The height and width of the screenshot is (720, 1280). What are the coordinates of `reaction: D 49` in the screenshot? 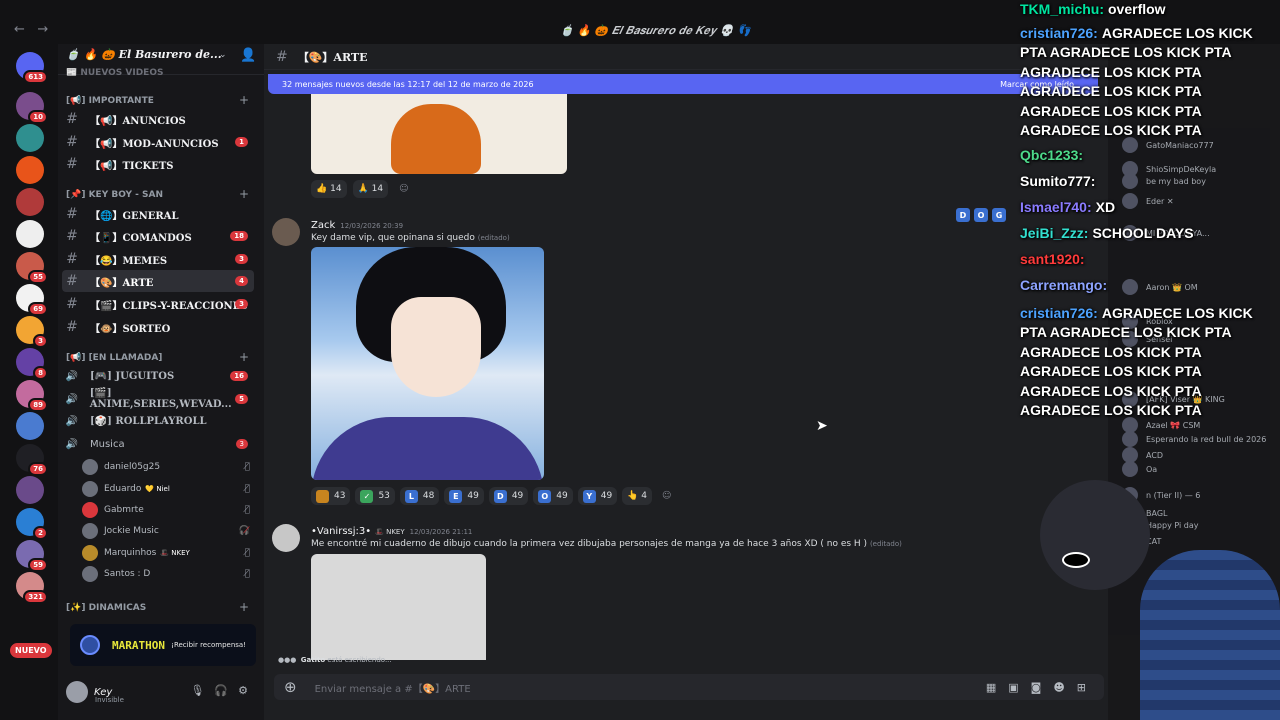 It's located at (508, 496).